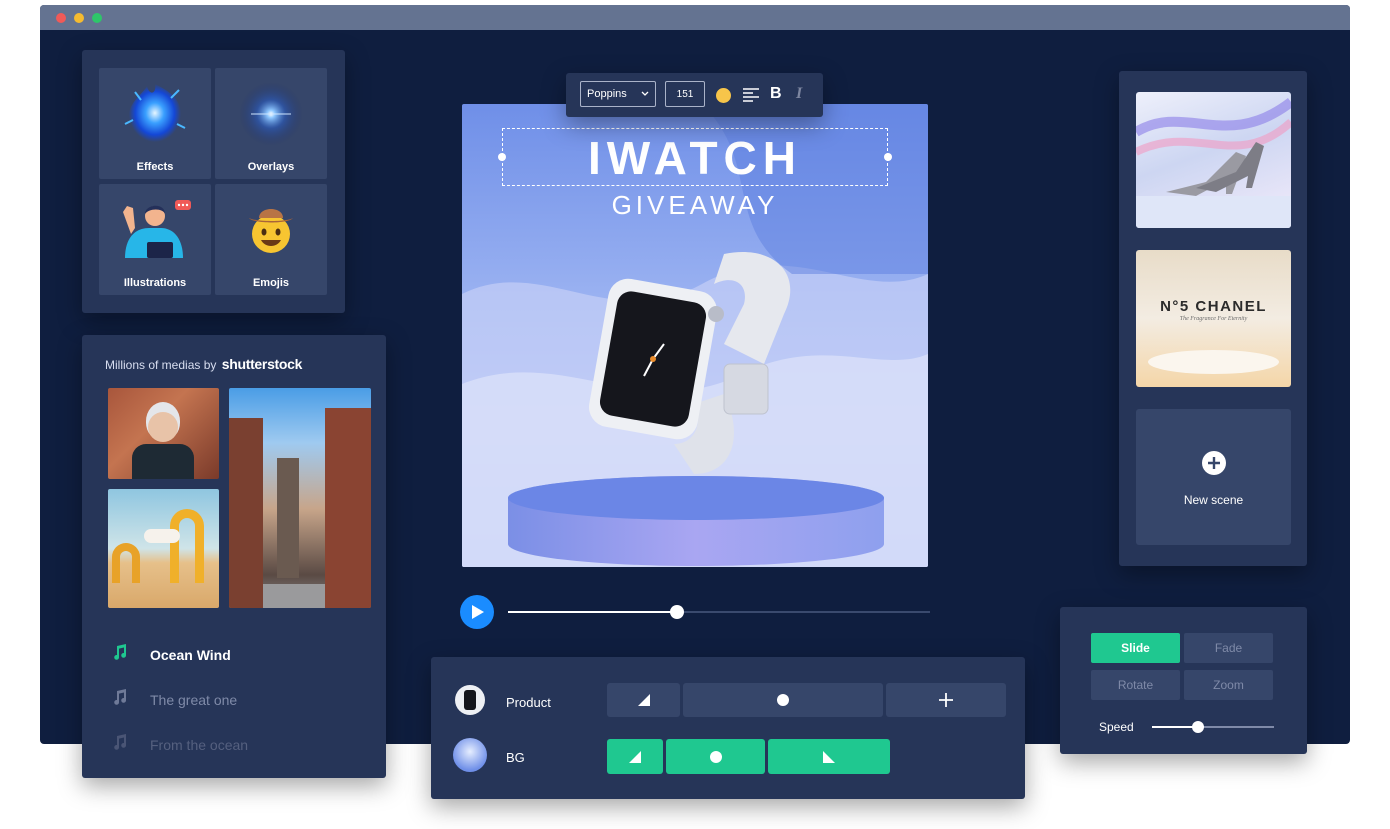 This screenshot has width=1390, height=829. I want to click on ease-out-icon, so click(829, 756).